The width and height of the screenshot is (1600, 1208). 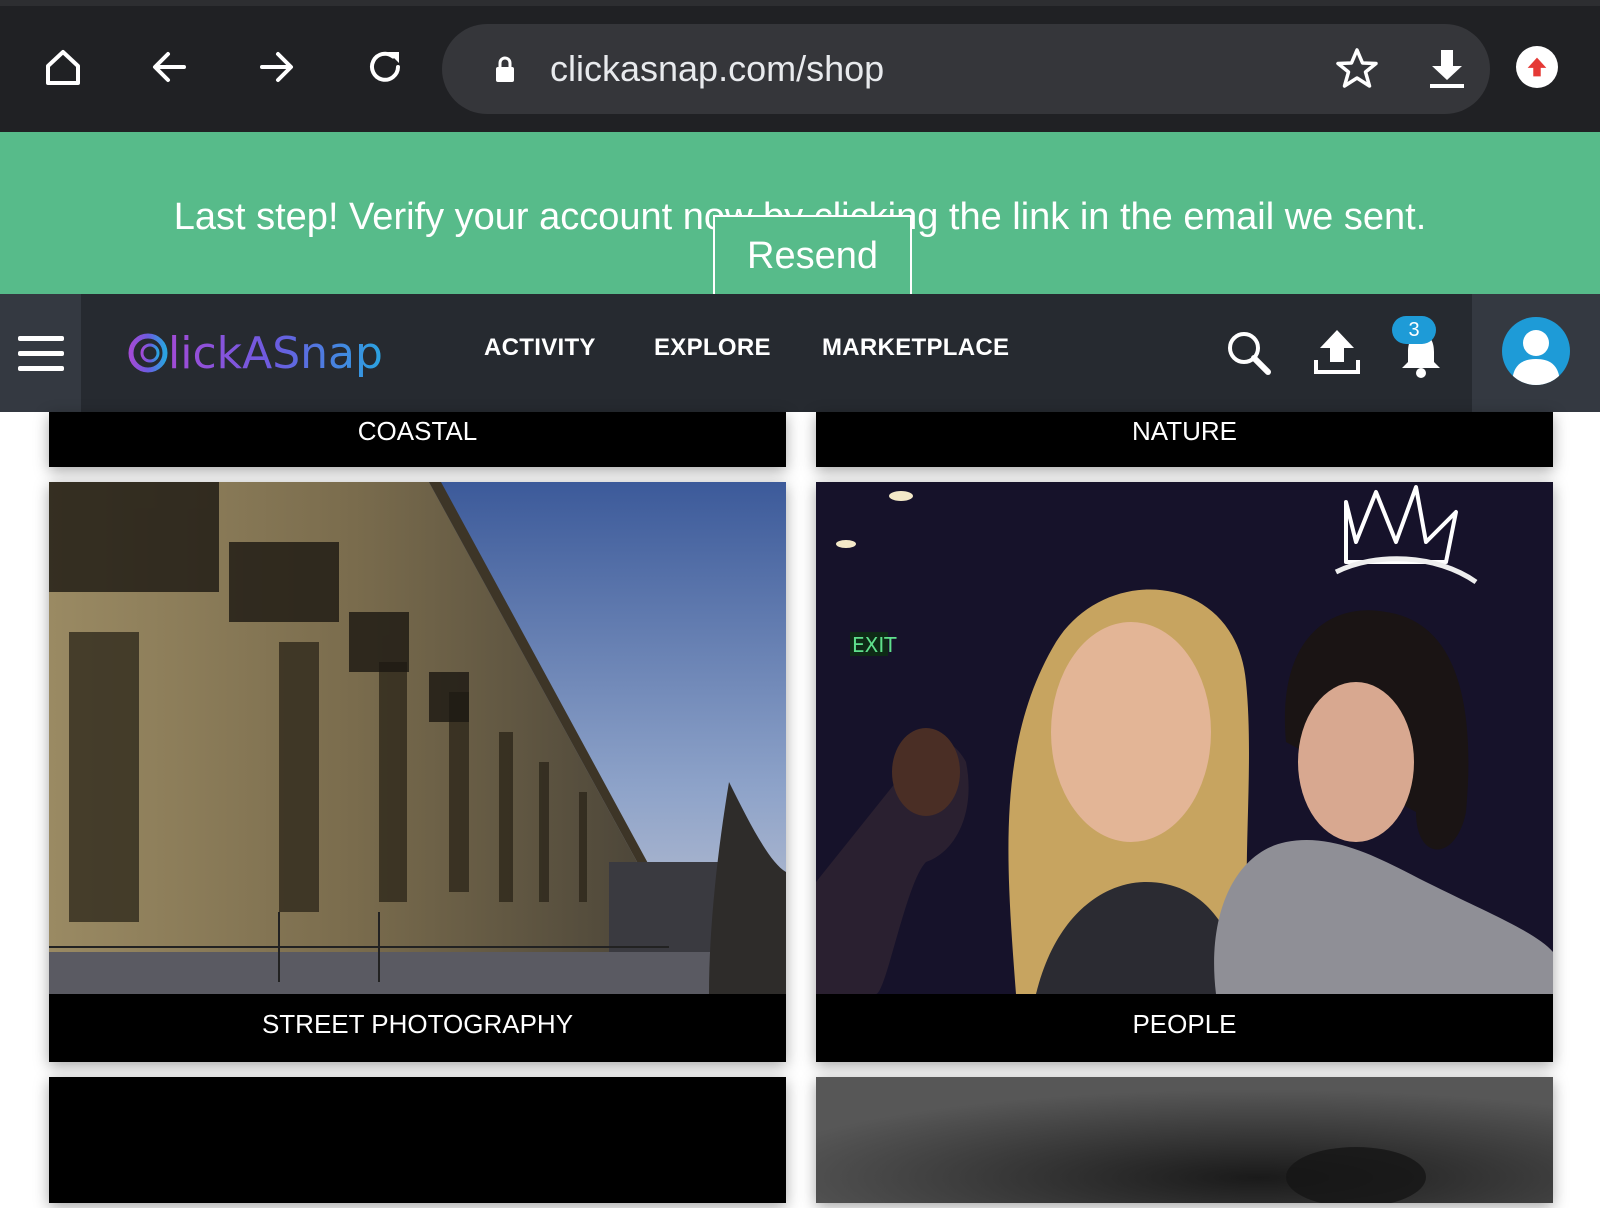 What do you see at coordinates (1249, 353) in the screenshot?
I see `search-icon` at bounding box center [1249, 353].